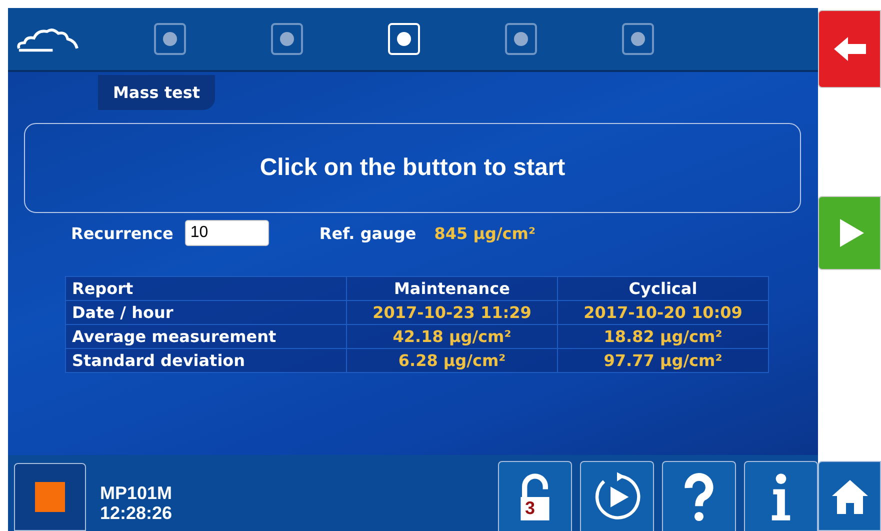 The image size is (881, 531). Describe the element at coordinates (206, 336) in the screenshot. I see `row-label: Average measurement` at that location.